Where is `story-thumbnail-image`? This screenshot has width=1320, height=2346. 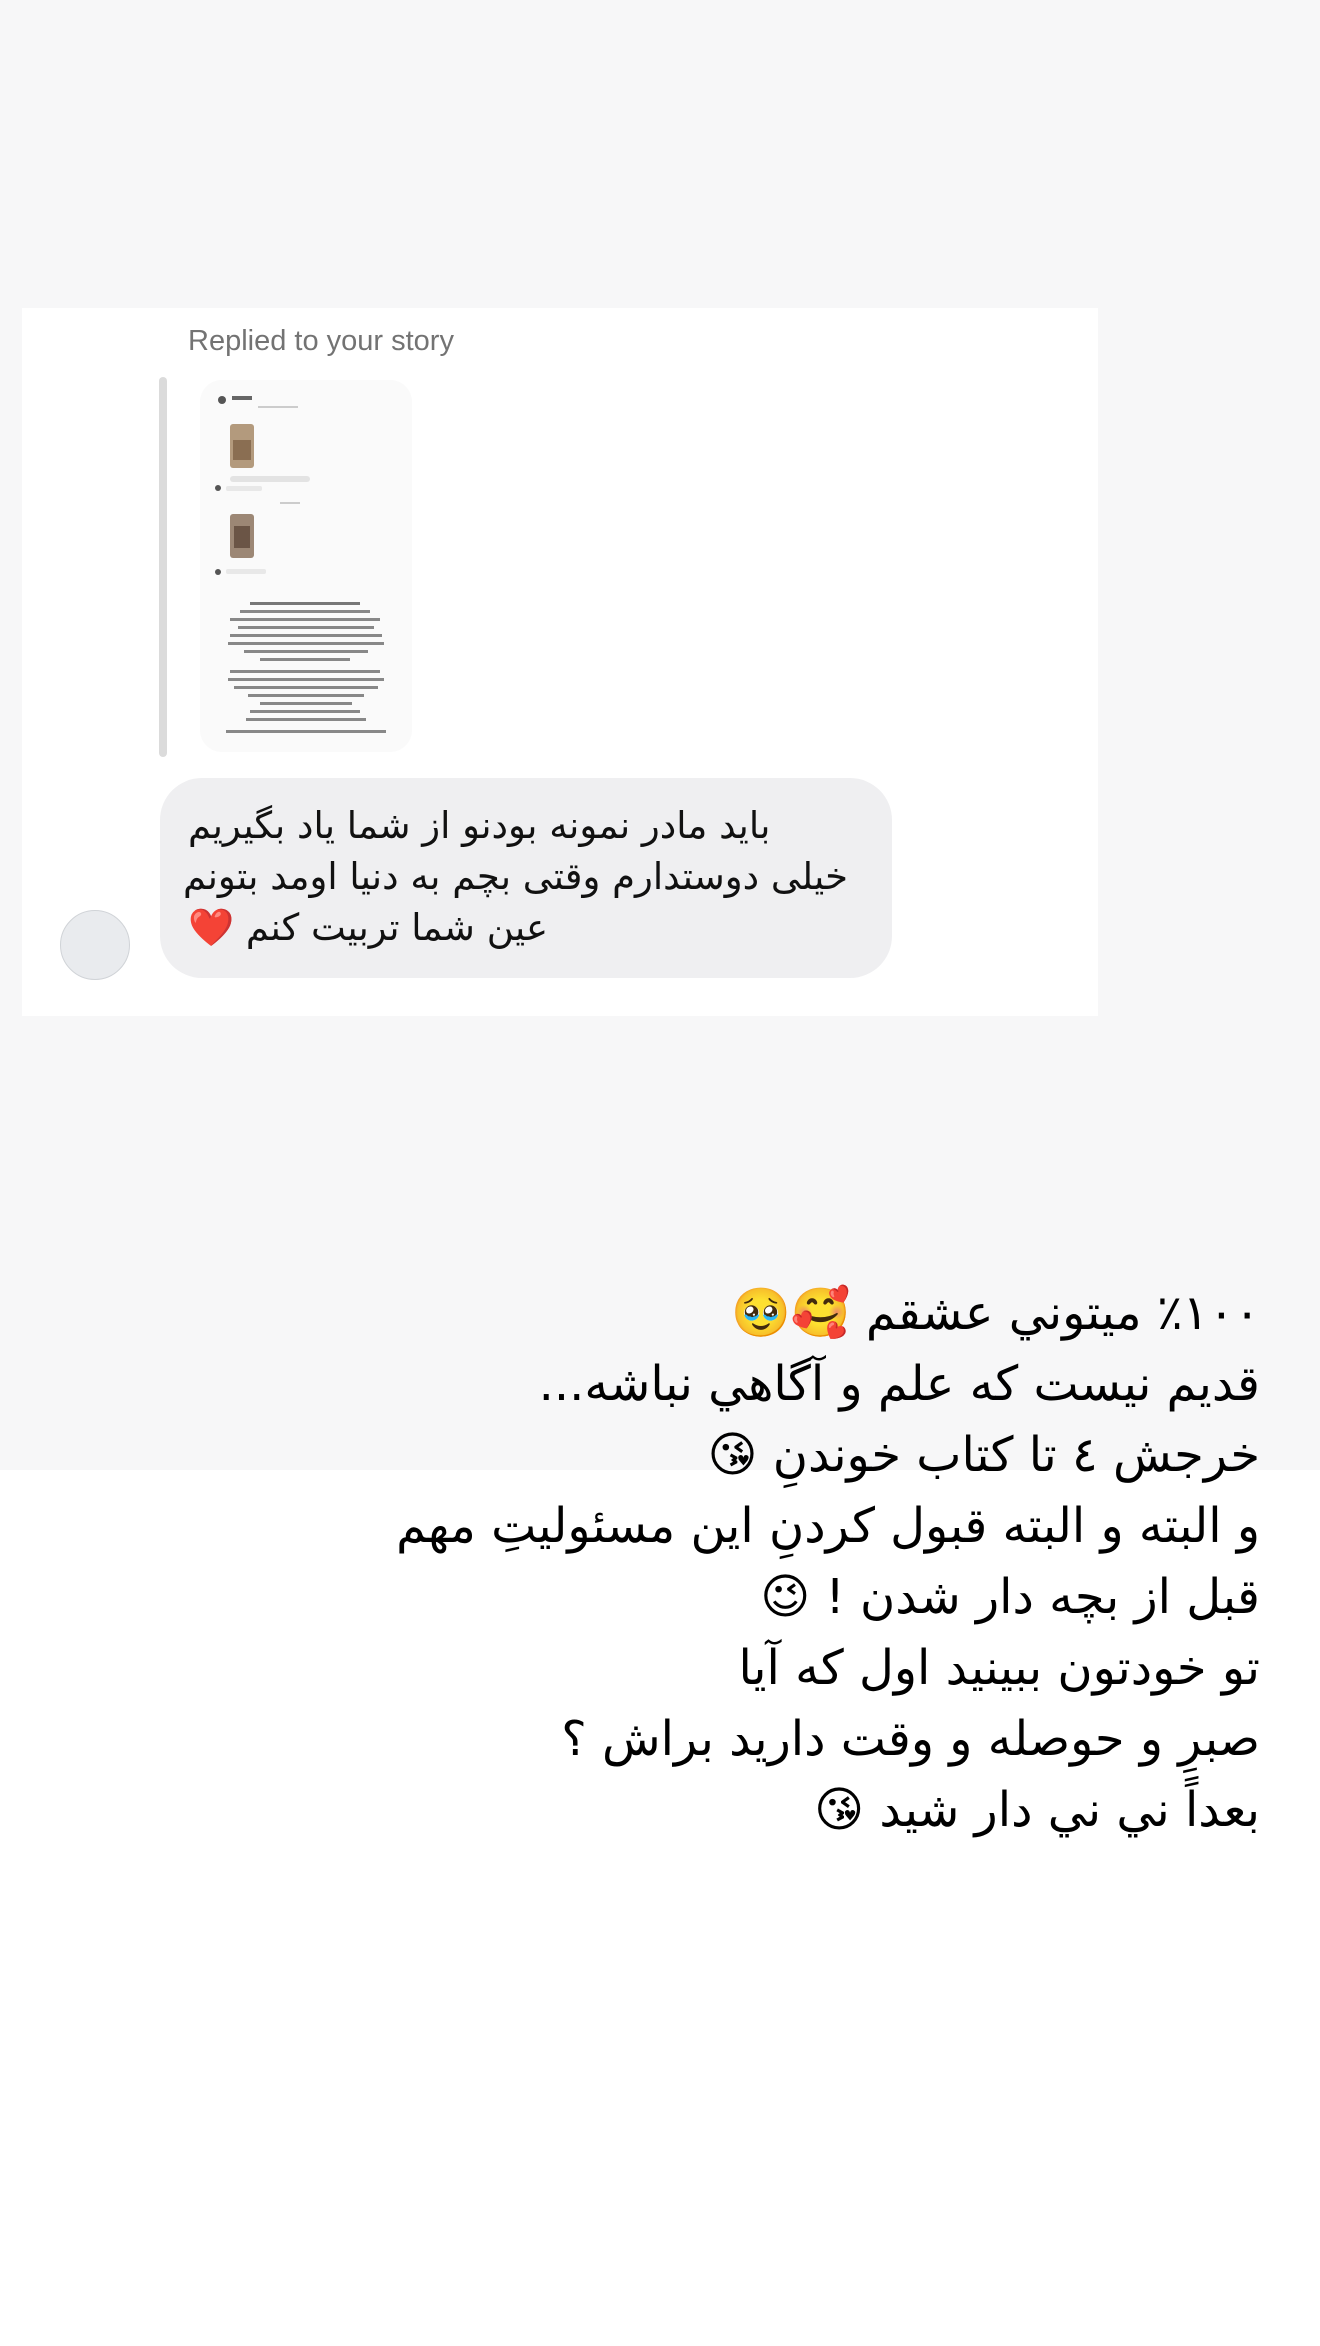
story-thumbnail-image is located at coordinates (306, 566).